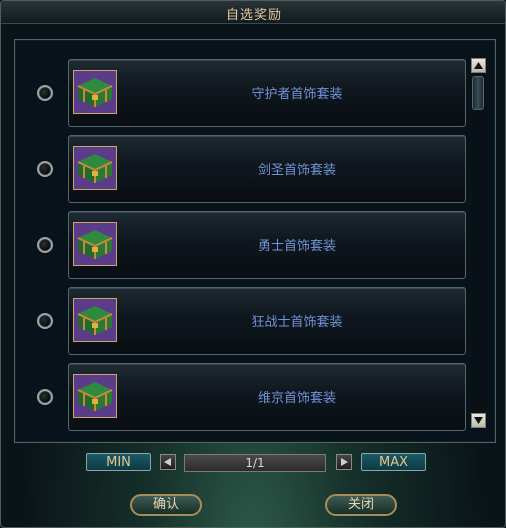 The image size is (506, 528). Describe the element at coordinates (253, 15) in the screenshot. I see `window-title: 自选奖励` at that location.